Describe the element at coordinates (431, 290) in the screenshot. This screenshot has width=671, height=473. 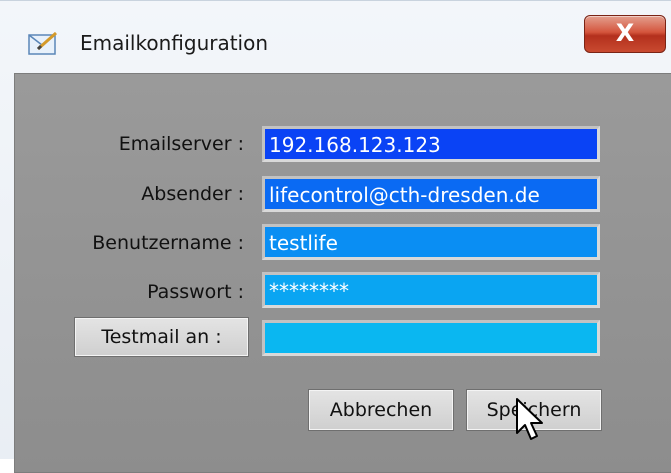
I see `passwort-field: ********` at that location.